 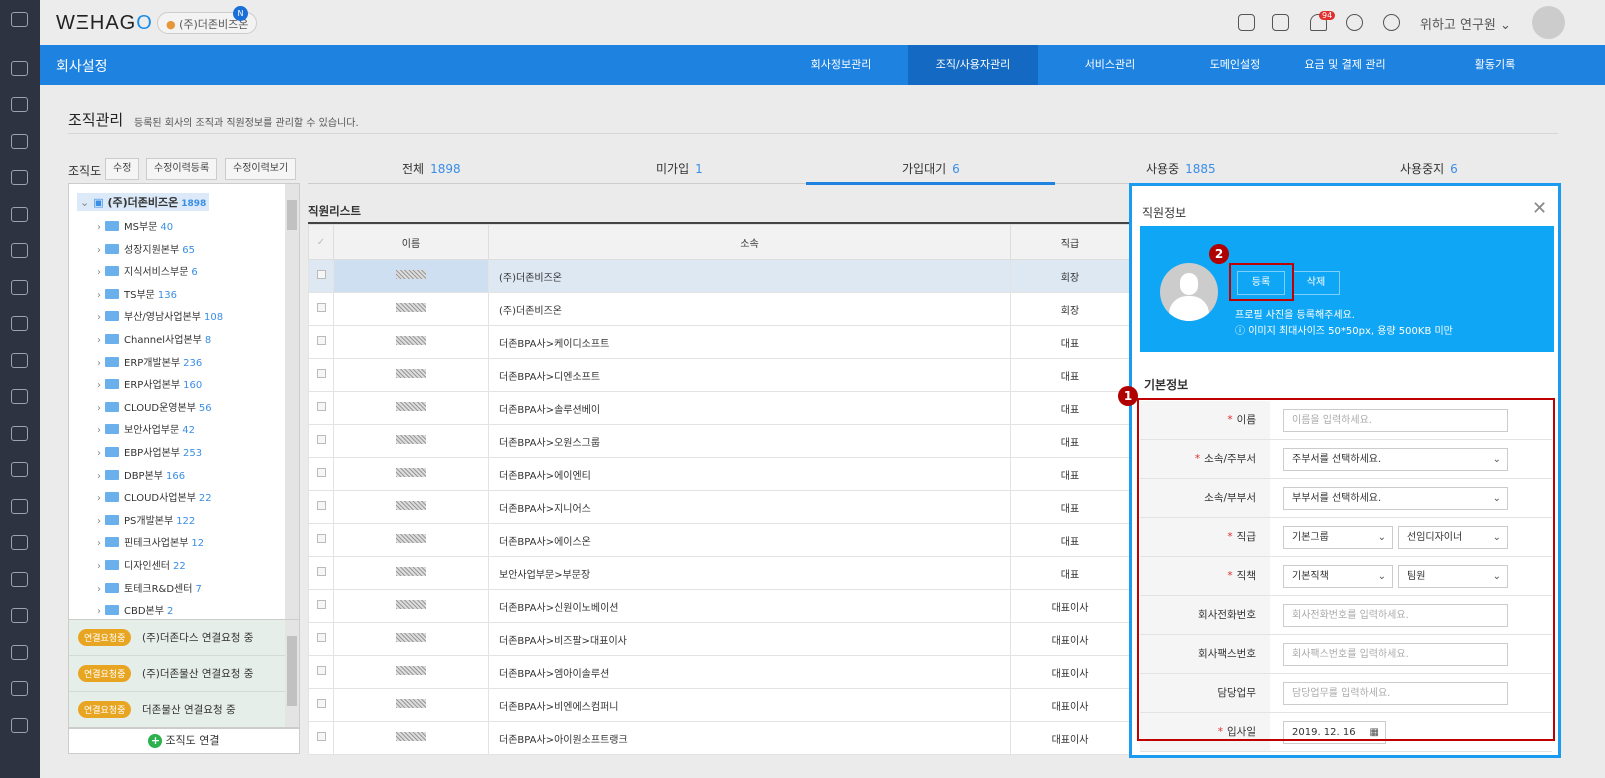 What do you see at coordinates (184, 741) in the screenshot?
I see `connect-org-button: + 조직도 연결` at bounding box center [184, 741].